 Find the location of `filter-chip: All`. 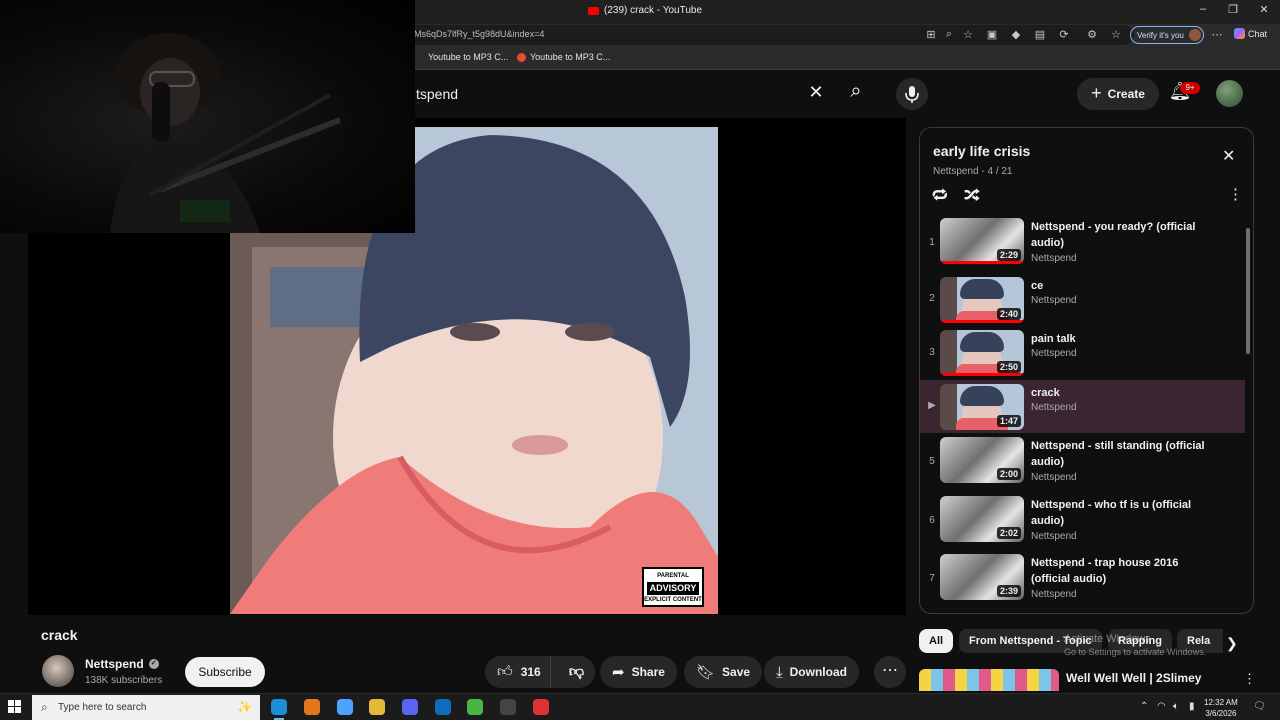

filter-chip: All is located at coordinates (936, 641).